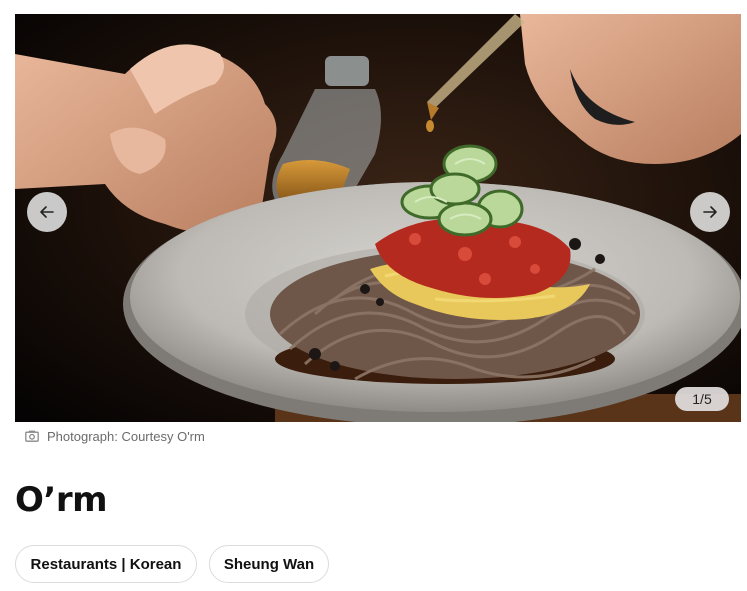  Describe the element at coordinates (106, 564) in the screenshot. I see `tag-restaurants-korean: Restaurants | Korean` at that location.